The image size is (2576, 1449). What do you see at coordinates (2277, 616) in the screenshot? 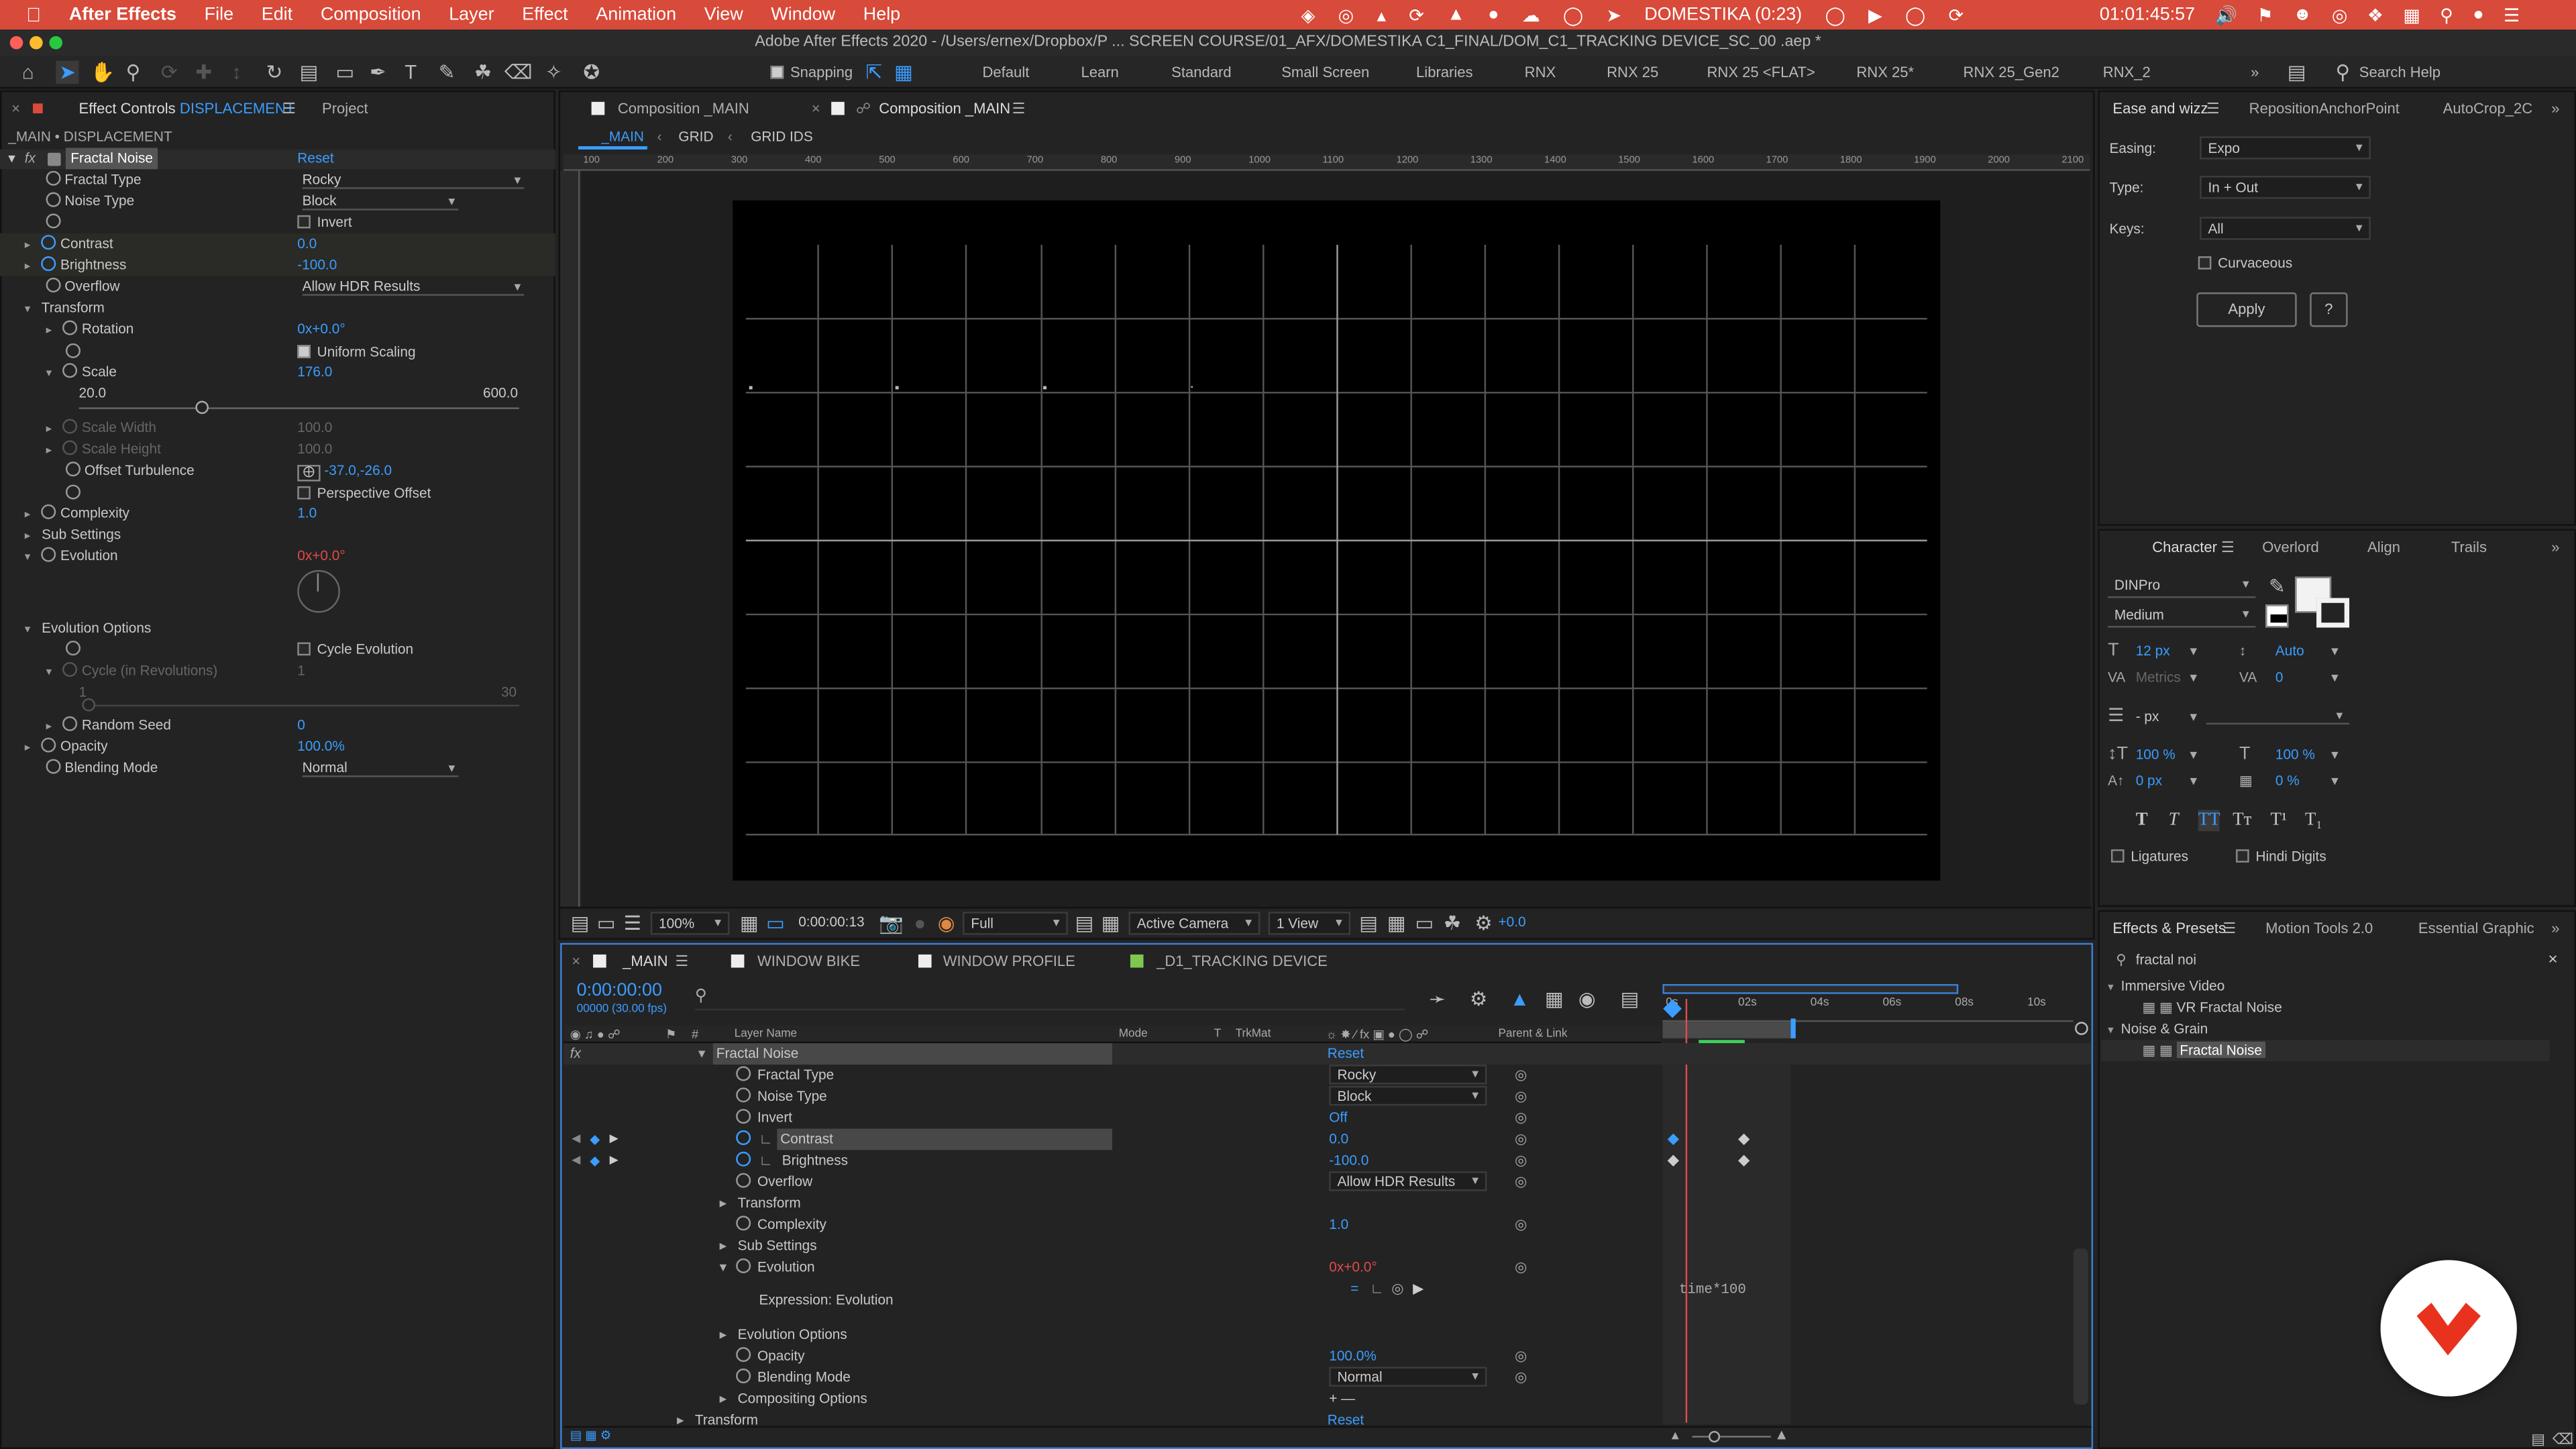
I see `swap-colors-icon` at bounding box center [2277, 616].